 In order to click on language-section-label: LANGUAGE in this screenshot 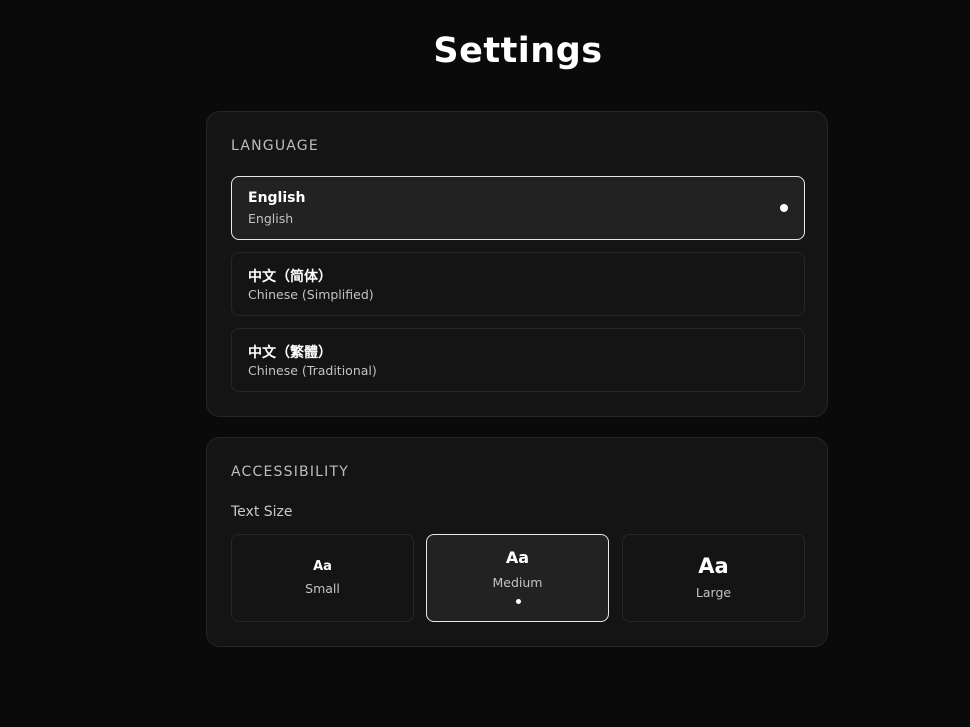, I will do `click(275, 146)`.